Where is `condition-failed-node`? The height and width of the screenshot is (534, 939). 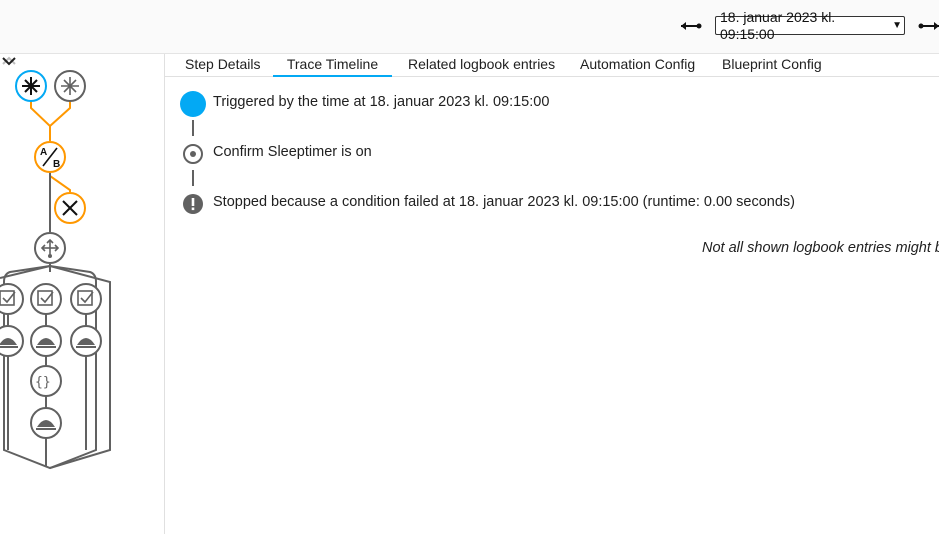 condition-failed-node is located at coordinates (70, 208).